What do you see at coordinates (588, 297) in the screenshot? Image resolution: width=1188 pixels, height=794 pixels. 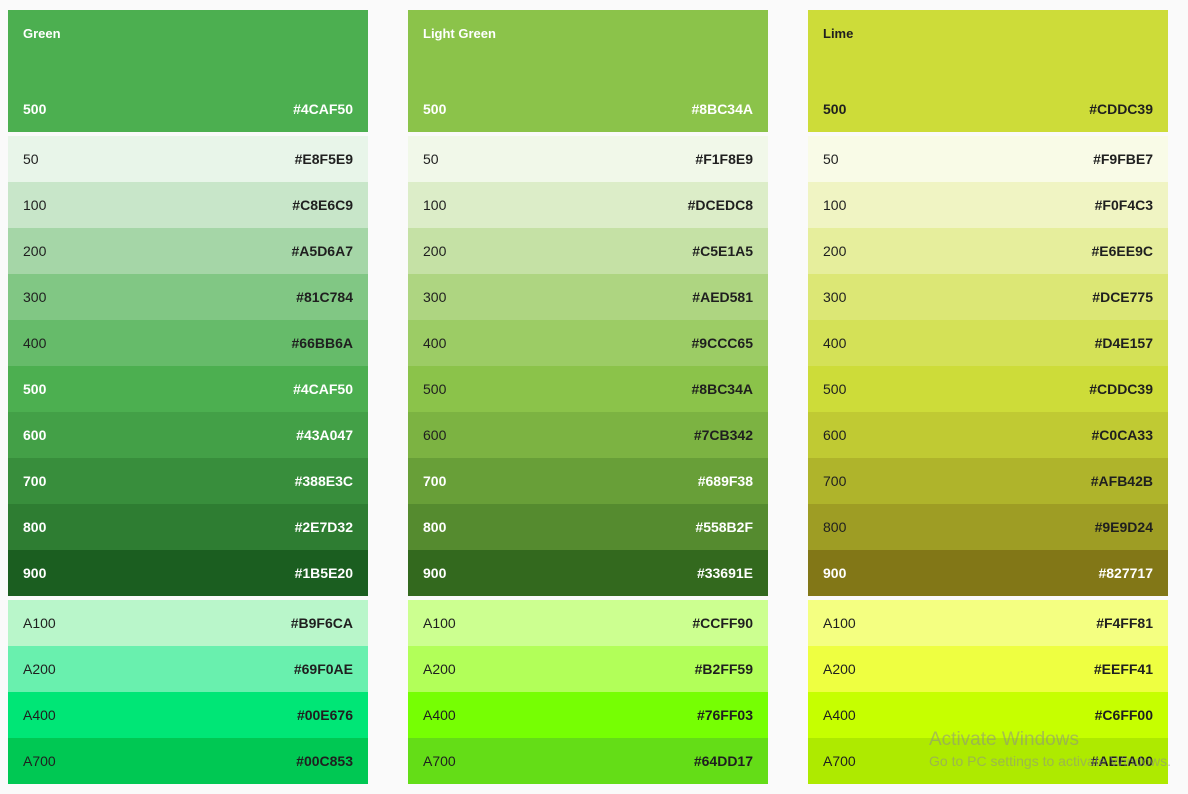 I see `color-swatch-row: 300 #AED581` at bounding box center [588, 297].